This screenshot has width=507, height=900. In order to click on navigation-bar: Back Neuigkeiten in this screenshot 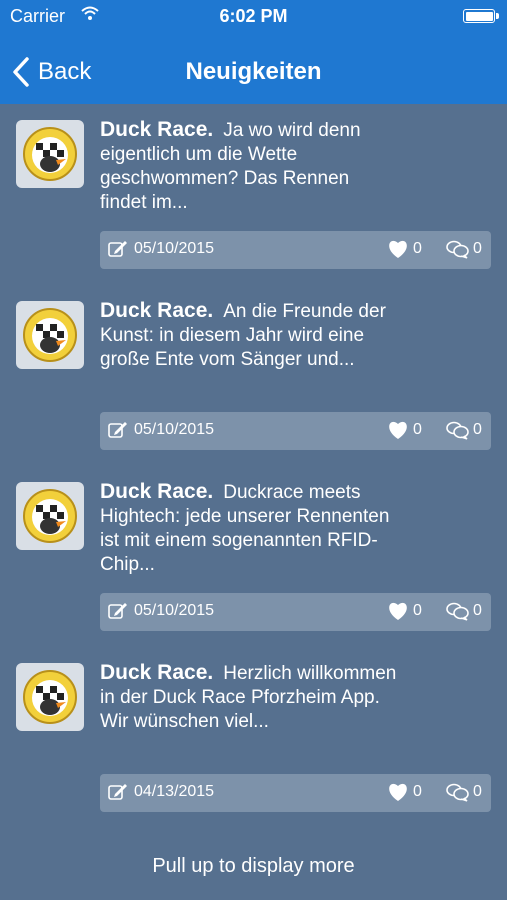, I will do `click(253, 69)`.